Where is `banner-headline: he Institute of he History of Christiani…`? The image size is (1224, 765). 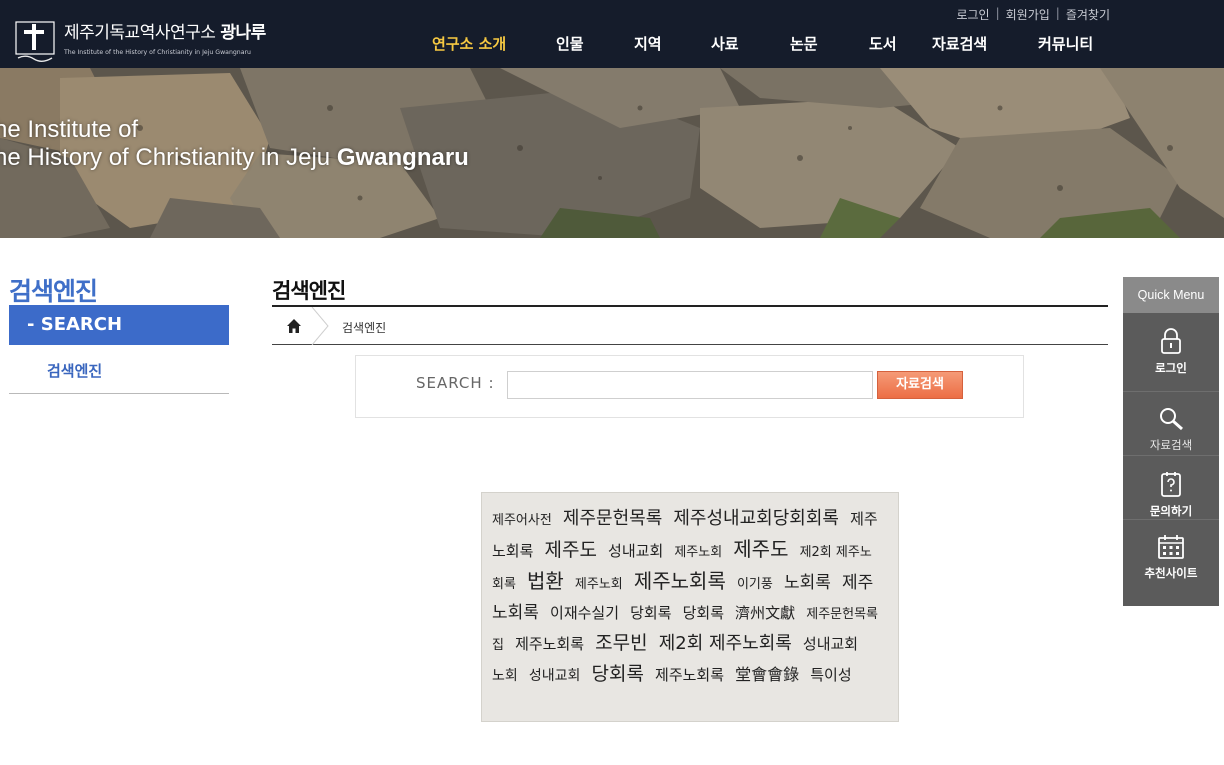 banner-headline: he Institute of he History of Christiani… is located at coordinates (234, 143).